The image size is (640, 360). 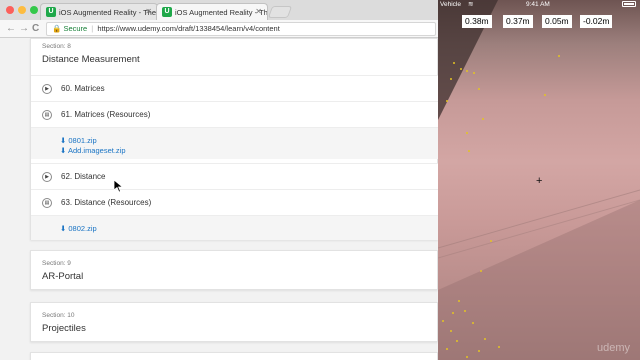 I want to click on lecture-row: ▤ 61. Matrices (Resources), so click(x=234, y=114).